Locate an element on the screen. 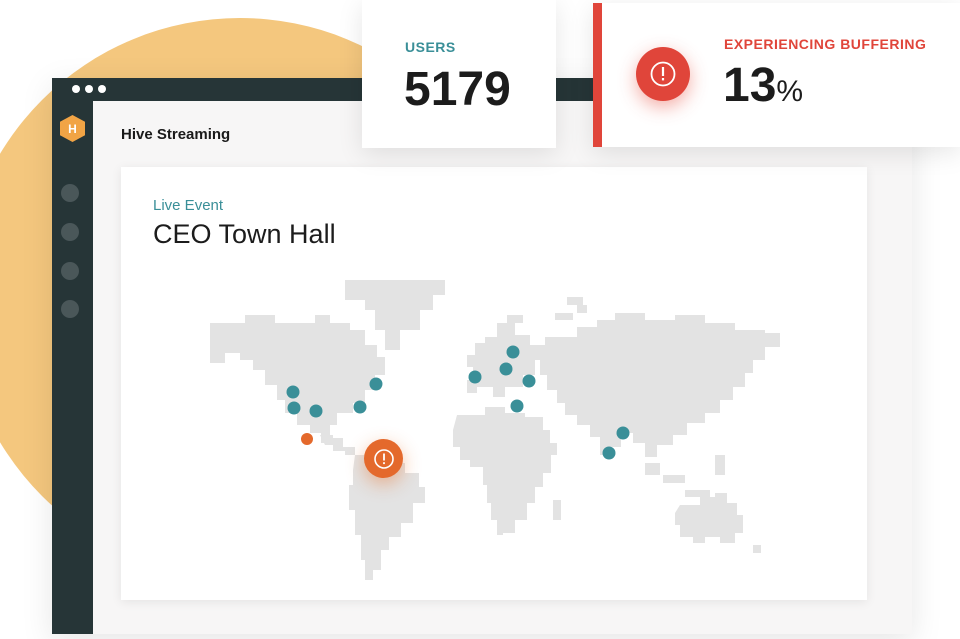 This screenshot has width=960, height=639. users-count: 5179 is located at coordinates (457, 89).